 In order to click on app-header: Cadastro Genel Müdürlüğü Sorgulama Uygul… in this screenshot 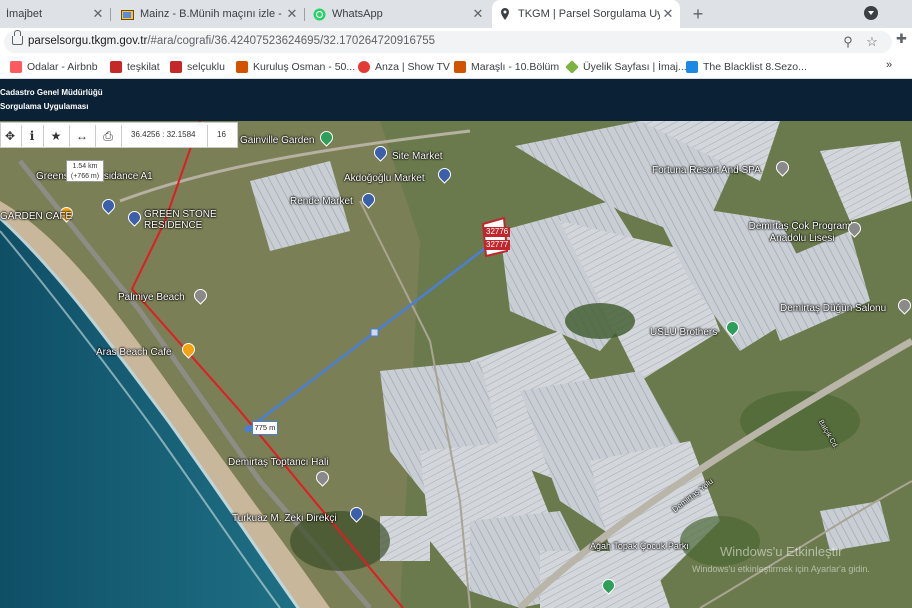, I will do `click(456, 100)`.